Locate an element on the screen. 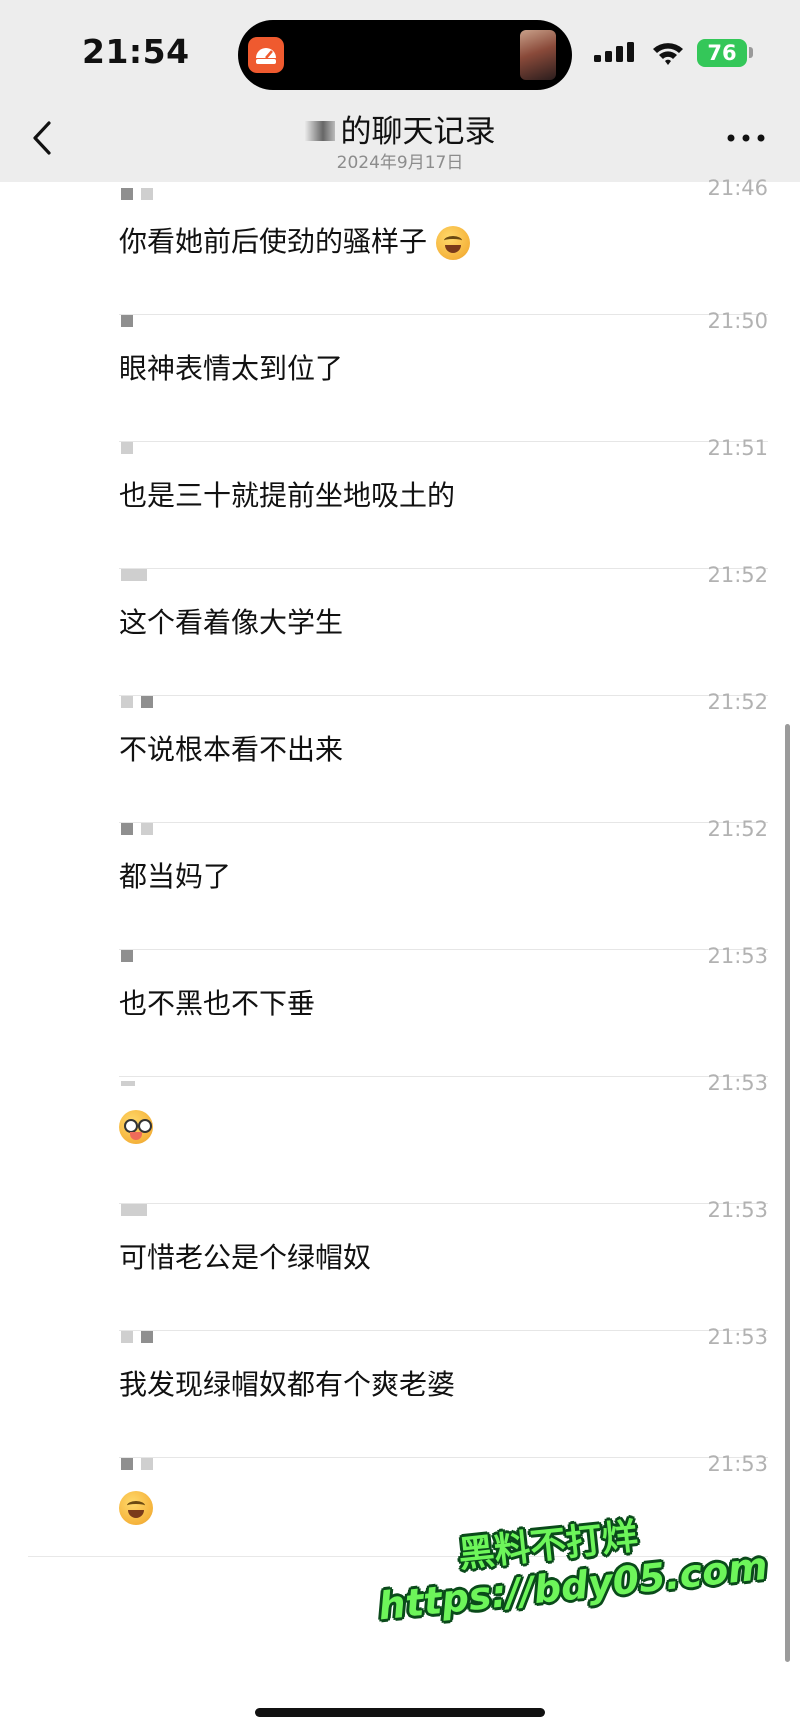 The image size is (800, 1735). page-title: 的聊天记录 is located at coordinates (400, 128).